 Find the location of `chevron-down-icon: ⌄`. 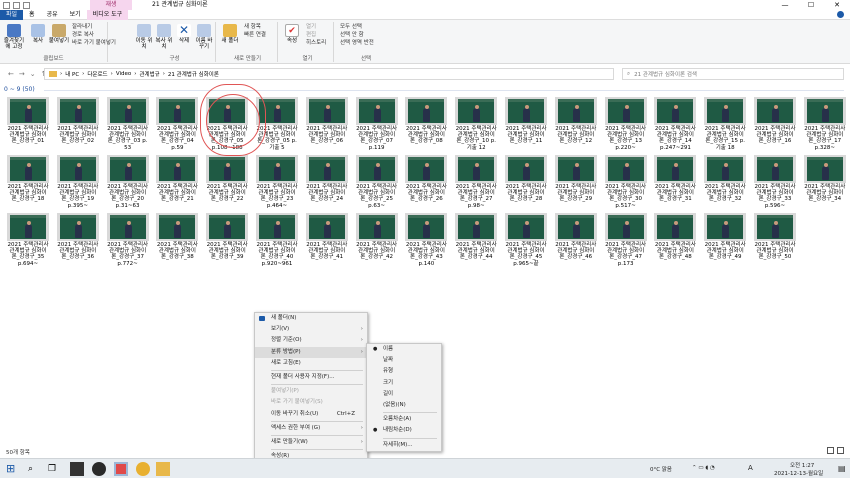

chevron-down-icon: ⌄ is located at coordinates (33, 74).